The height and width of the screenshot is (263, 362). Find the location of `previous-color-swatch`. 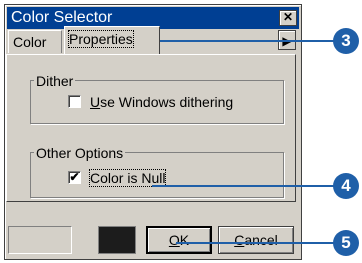

previous-color-swatch is located at coordinates (40, 240).